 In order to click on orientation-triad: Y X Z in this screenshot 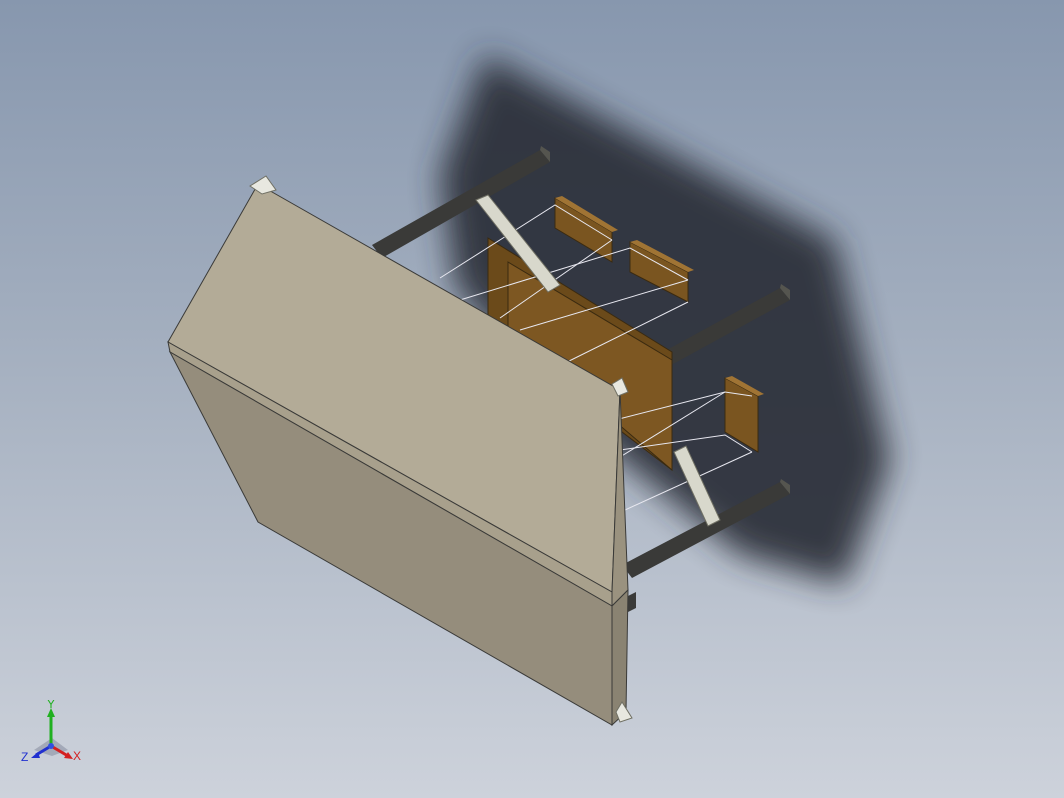, I will do `click(53, 735)`.